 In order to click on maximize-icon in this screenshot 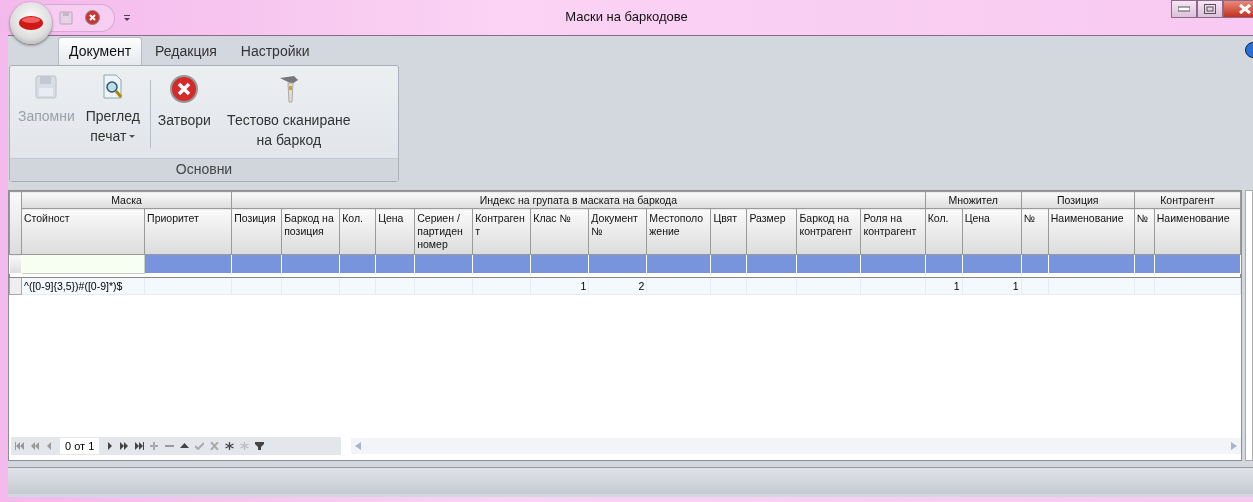, I will do `click(1210, 9)`.